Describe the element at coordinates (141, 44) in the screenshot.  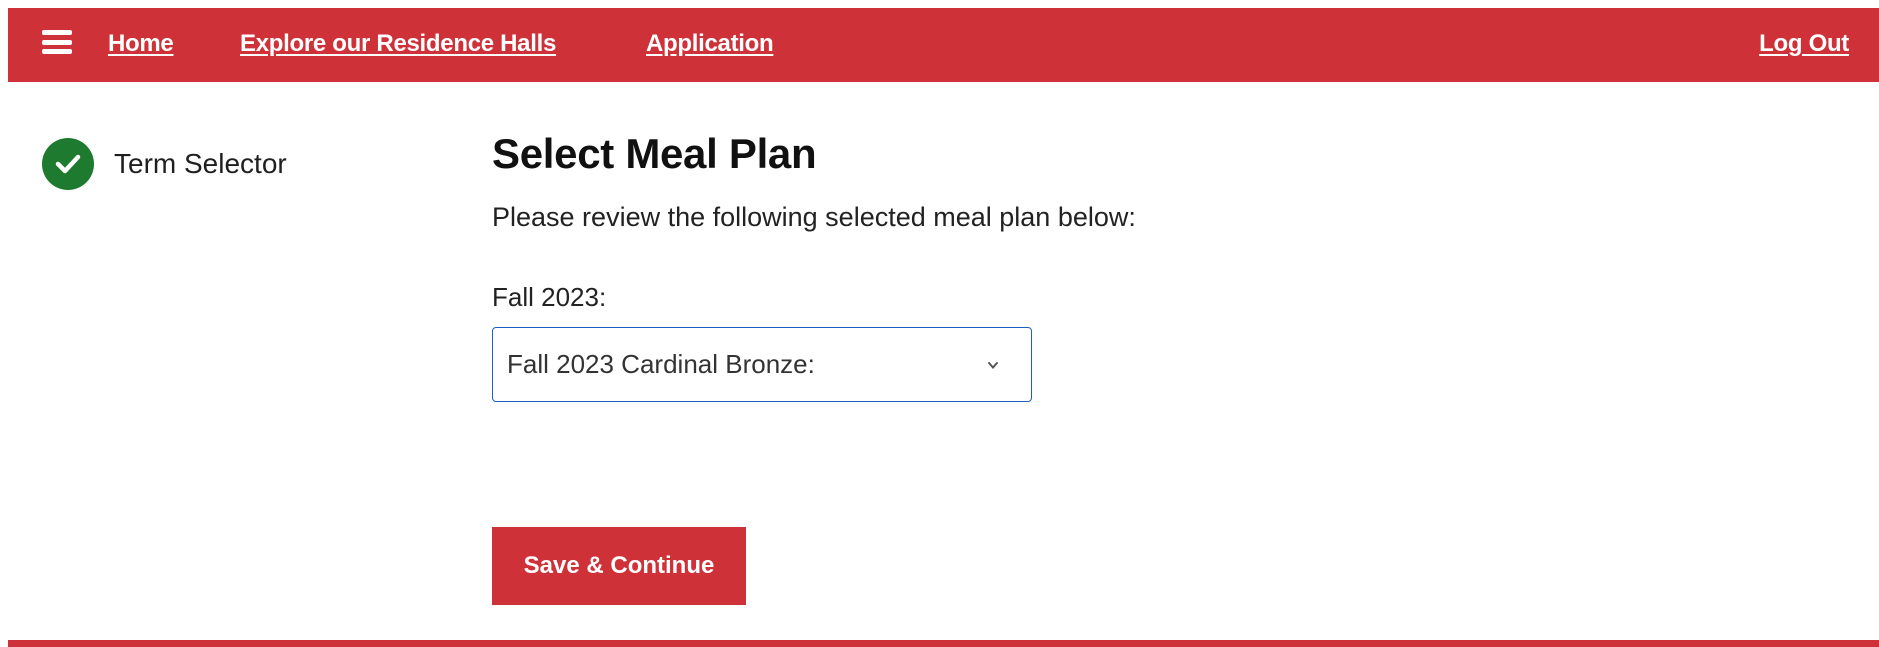
I see `nav-link-home: Home` at that location.